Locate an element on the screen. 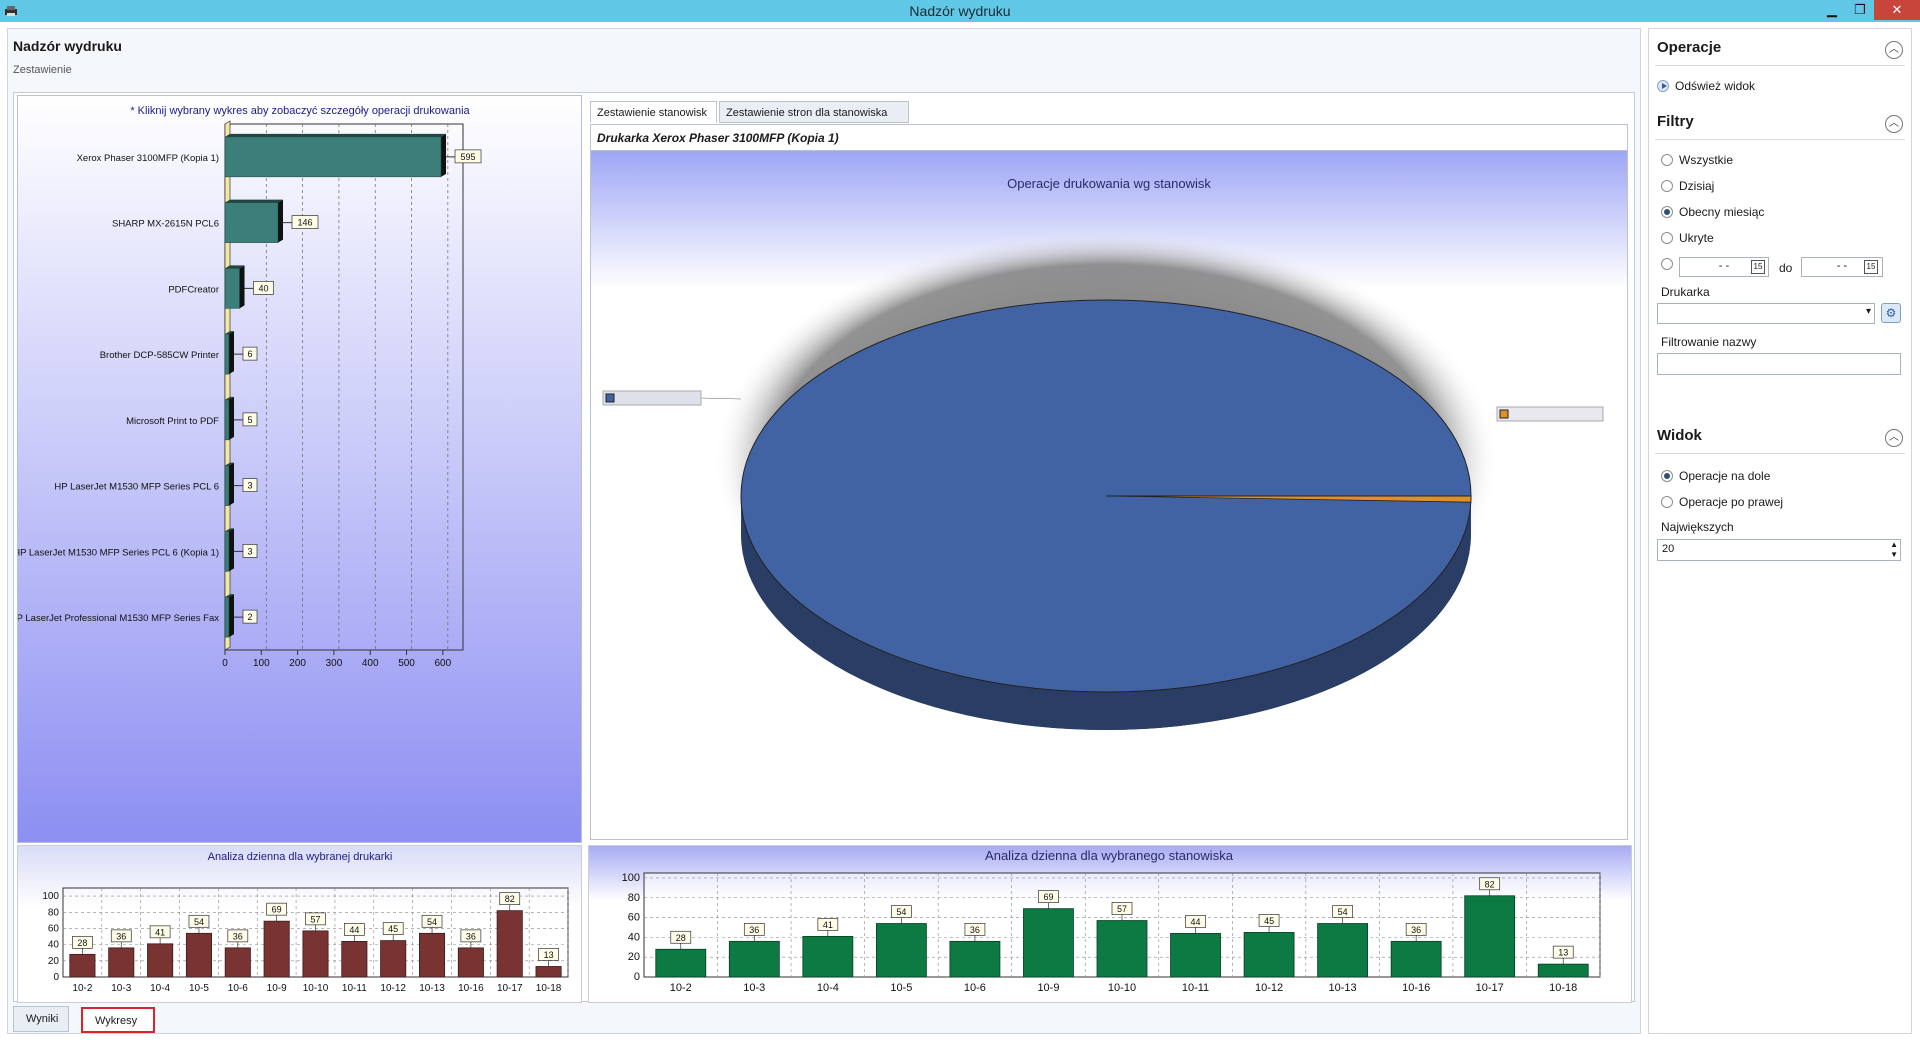 The height and width of the screenshot is (1040, 1920). calendar-to-icon: 15 is located at coordinates (1871, 267).